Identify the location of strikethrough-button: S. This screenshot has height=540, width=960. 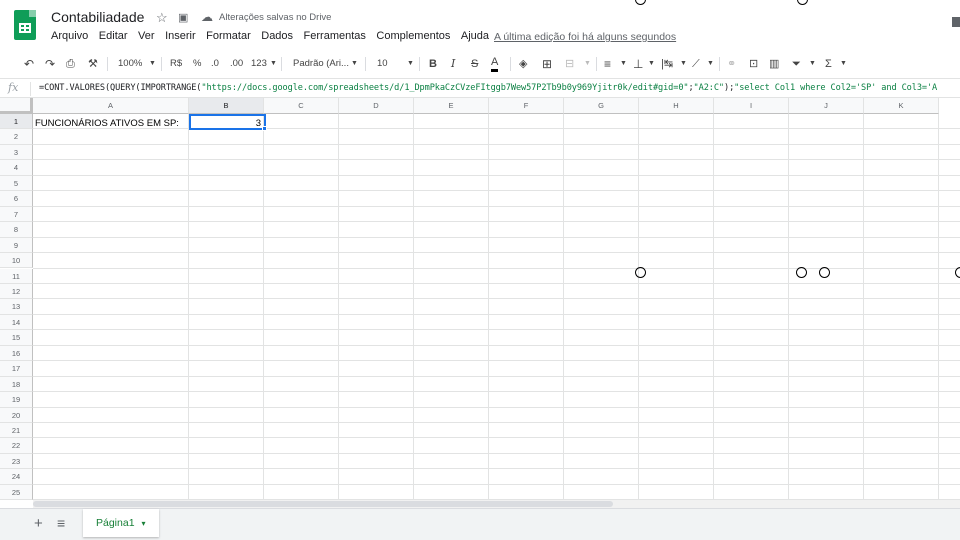
(474, 64).